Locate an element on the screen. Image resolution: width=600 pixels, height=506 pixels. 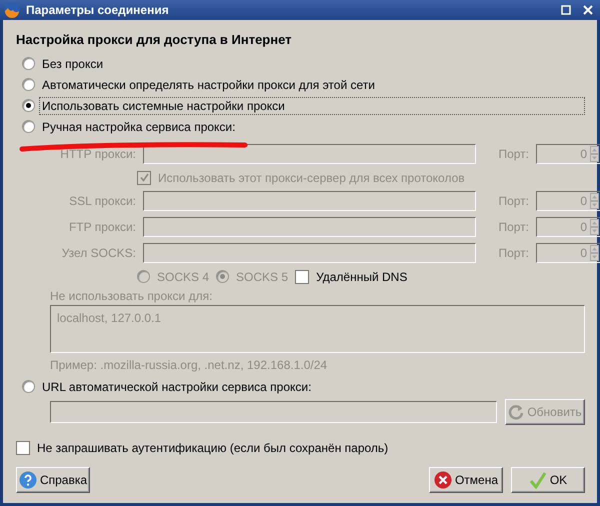
fox-globe-icon is located at coordinates (12, 10).